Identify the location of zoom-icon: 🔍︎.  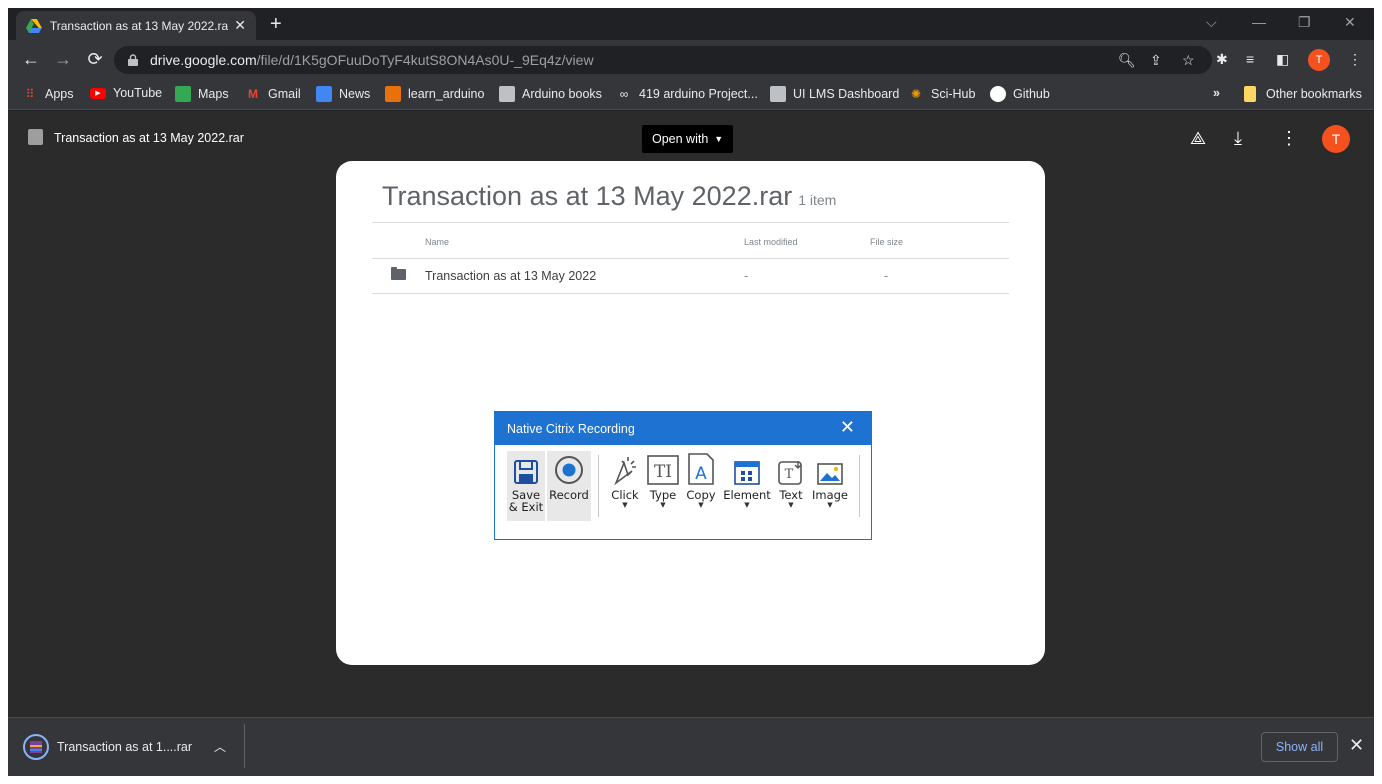
(1127, 60).